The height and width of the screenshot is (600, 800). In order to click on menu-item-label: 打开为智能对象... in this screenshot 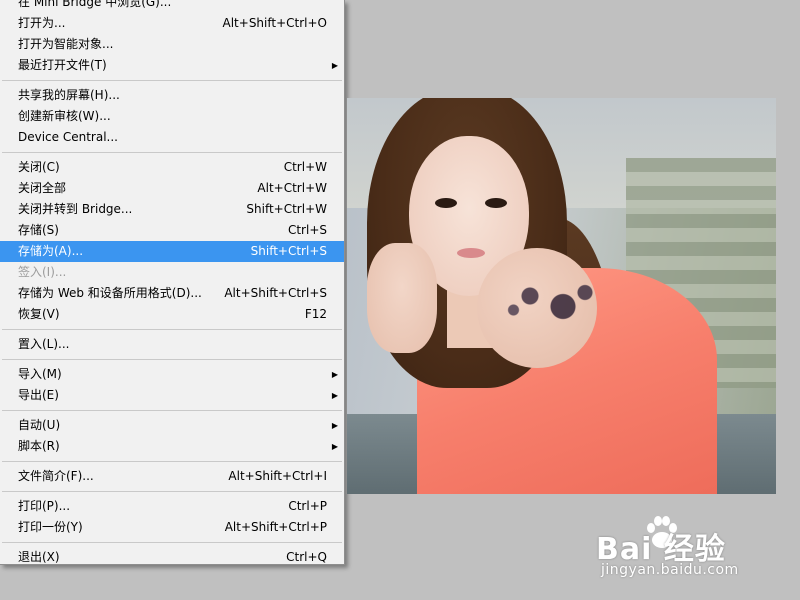, I will do `click(66, 44)`.